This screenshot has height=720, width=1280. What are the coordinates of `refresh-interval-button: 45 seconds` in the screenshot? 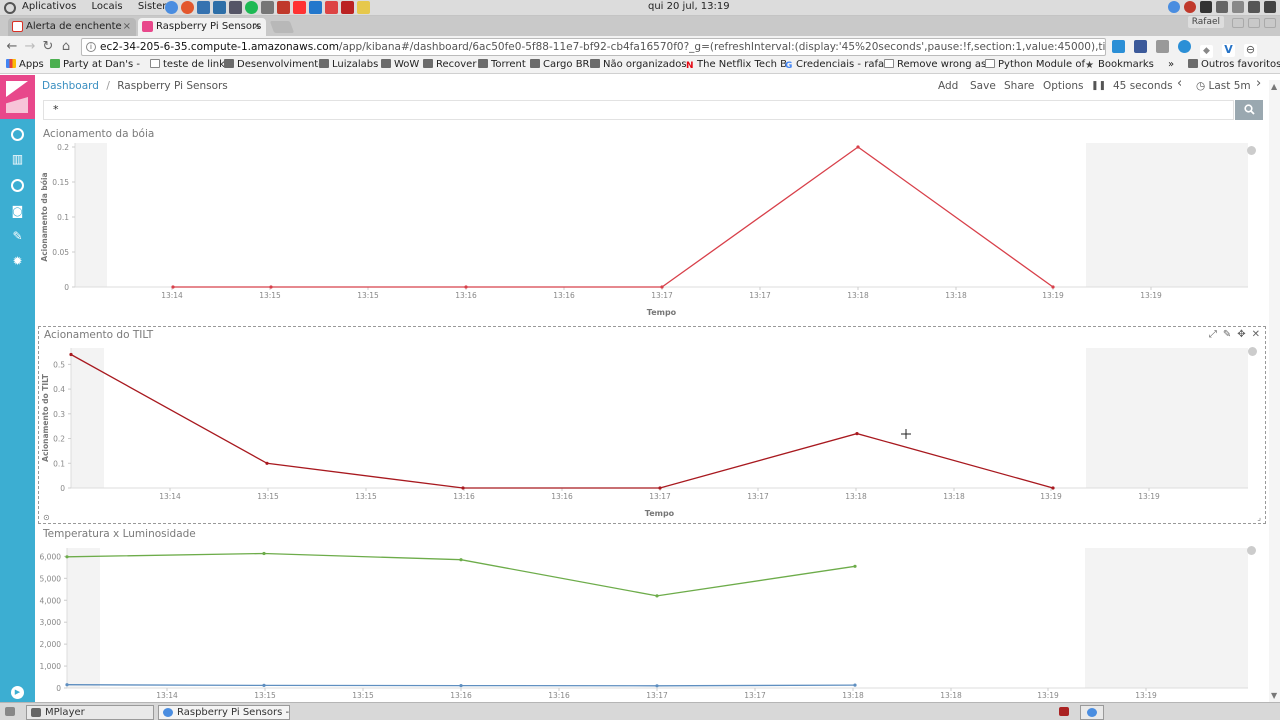 It's located at (1143, 86).